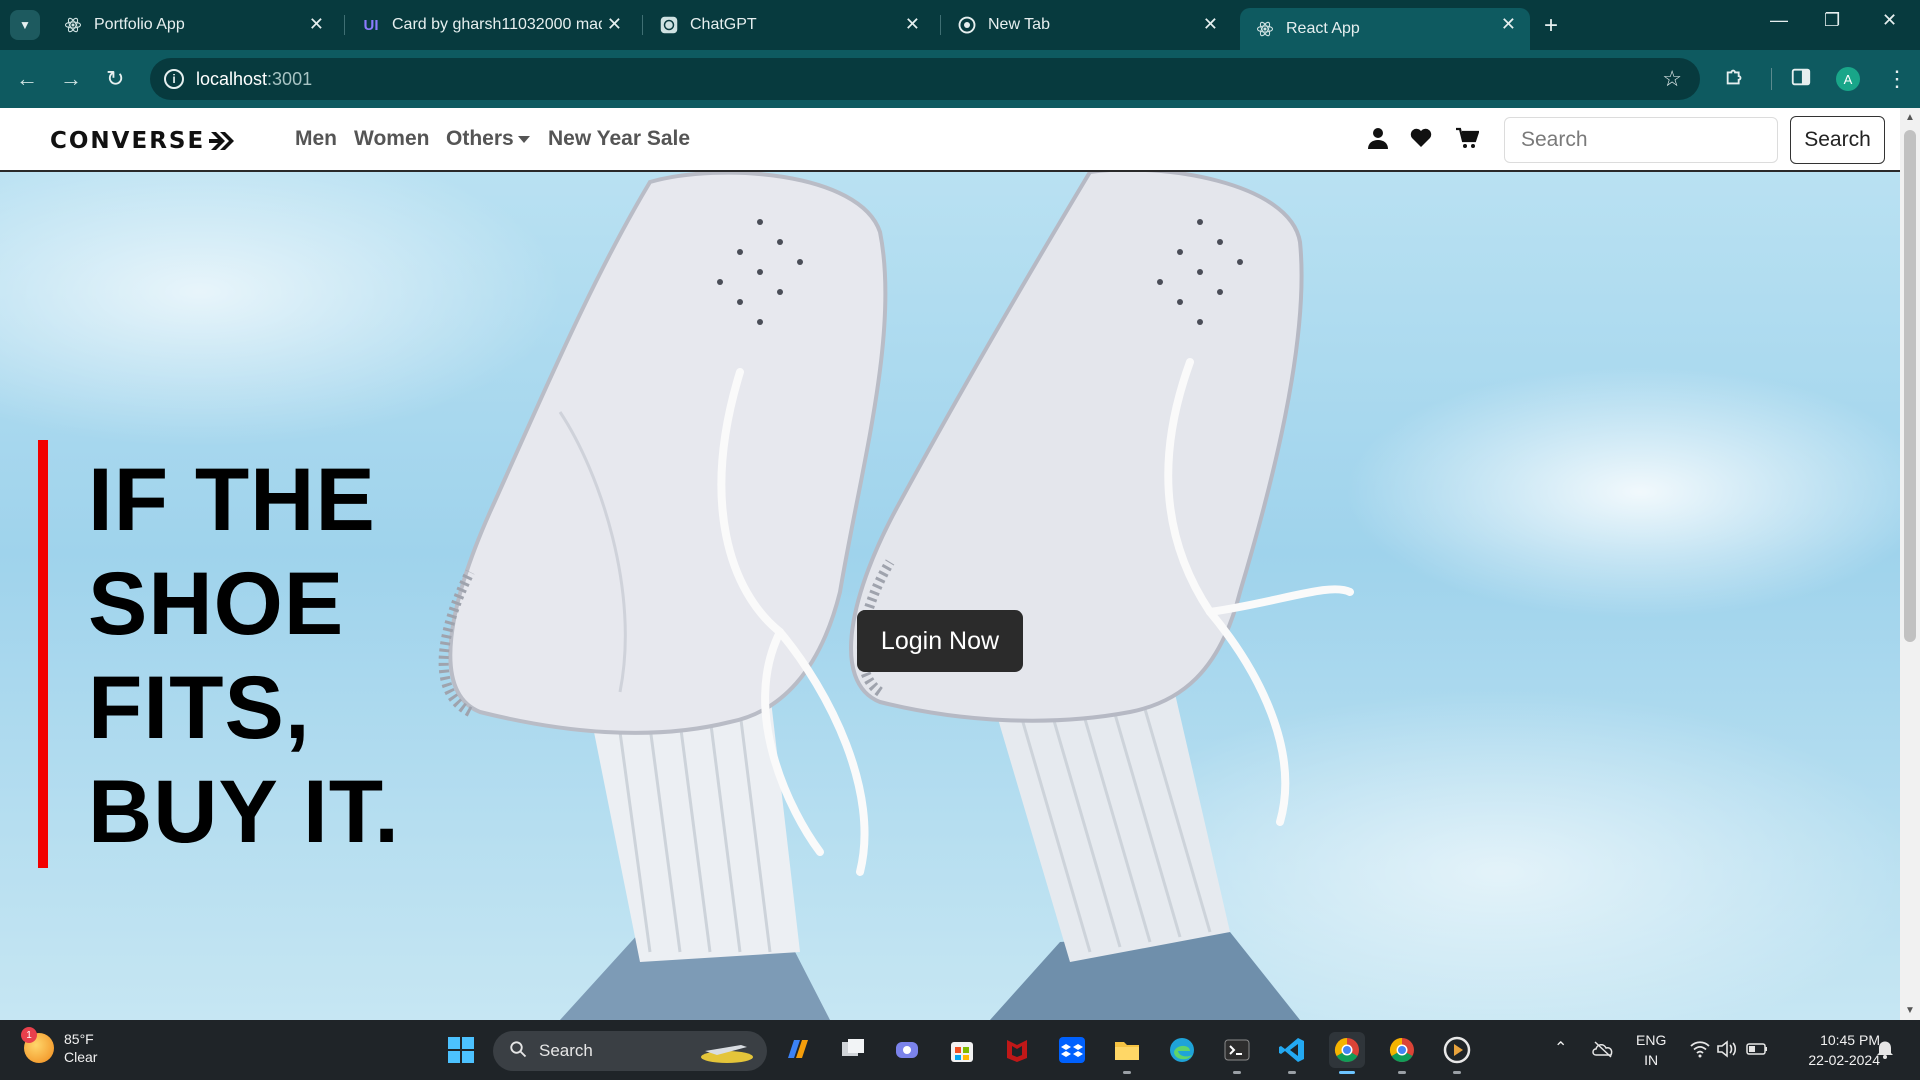 The height and width of the screenshot is (1080, 1920). What do you see at coordinates (967, 25) in the screenshot?
I see `chrome-icon` at bounding box center [967, 25].